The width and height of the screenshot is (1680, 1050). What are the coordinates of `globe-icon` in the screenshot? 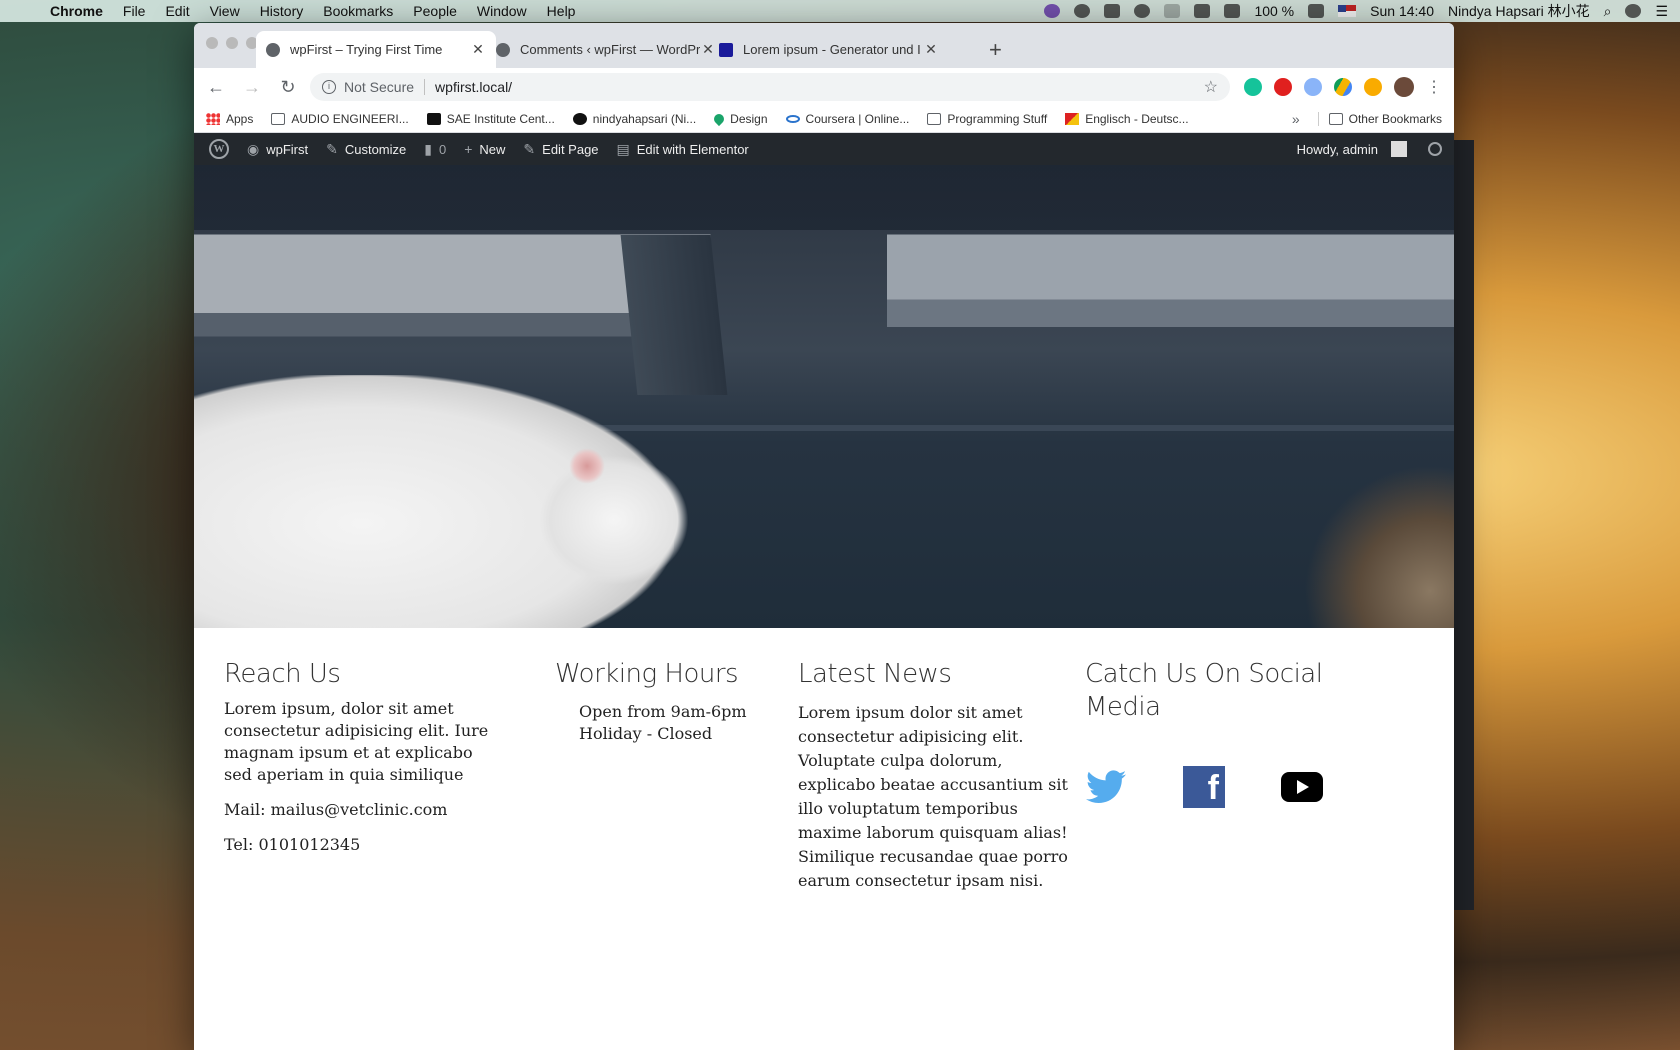 It's located at (273, 49).